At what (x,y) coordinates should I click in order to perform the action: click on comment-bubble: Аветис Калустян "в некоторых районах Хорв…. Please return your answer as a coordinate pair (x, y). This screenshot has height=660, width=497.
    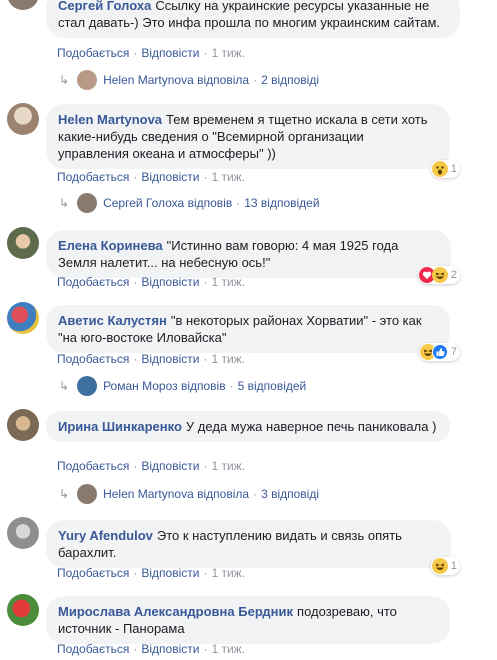
    Looking at the image, I should click on (248, 329).